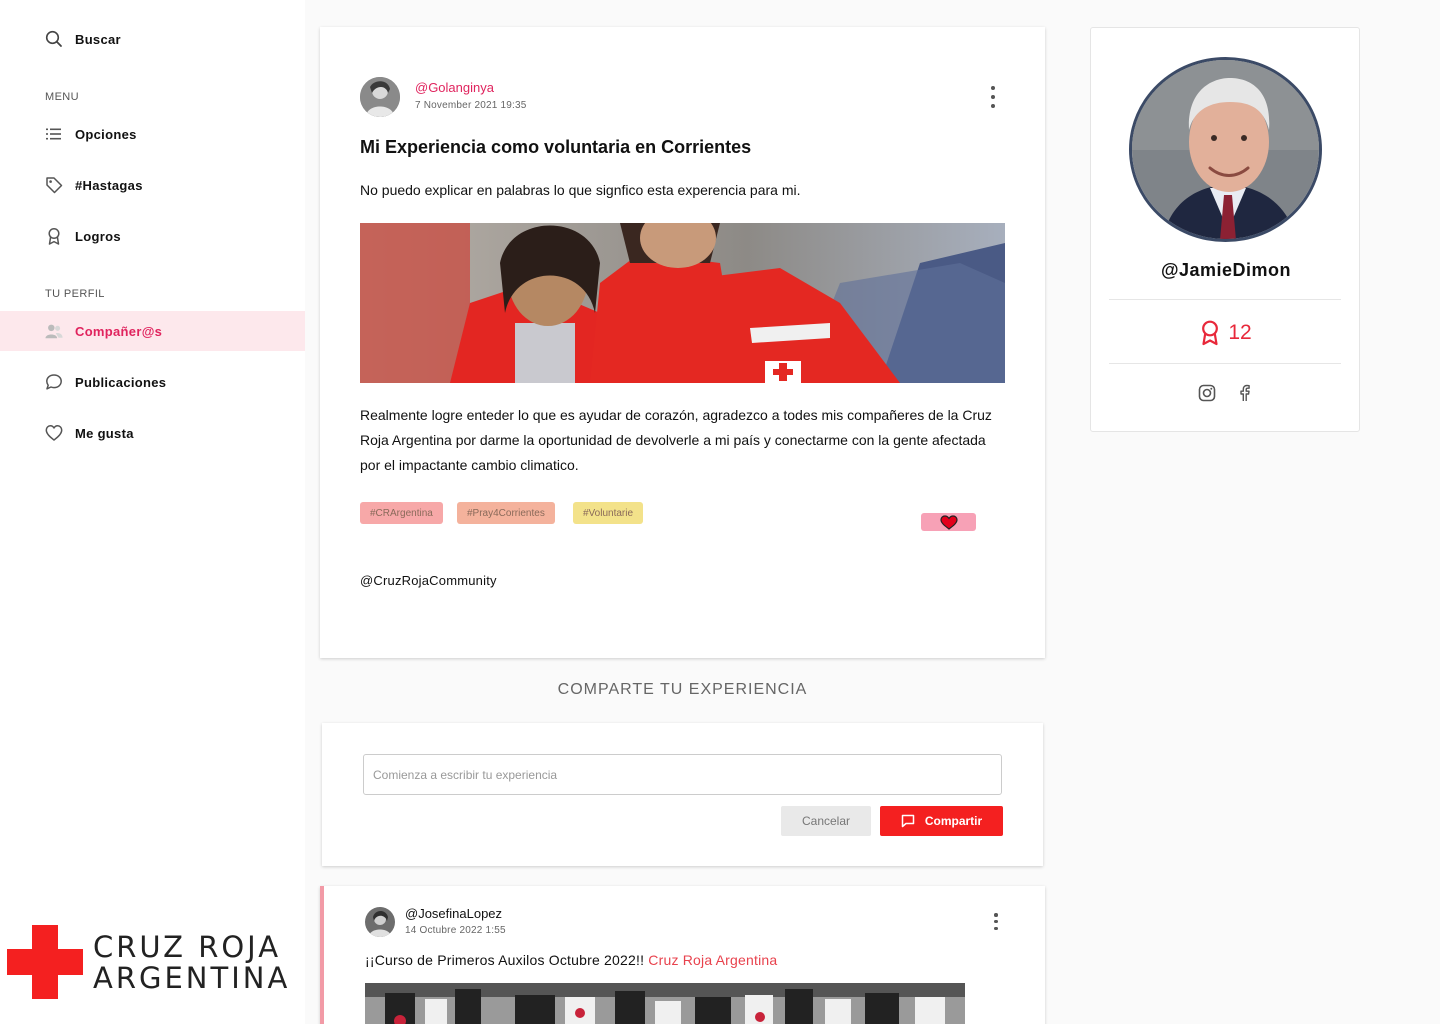  I want to click on facebook-icon, so click(1245, 393).